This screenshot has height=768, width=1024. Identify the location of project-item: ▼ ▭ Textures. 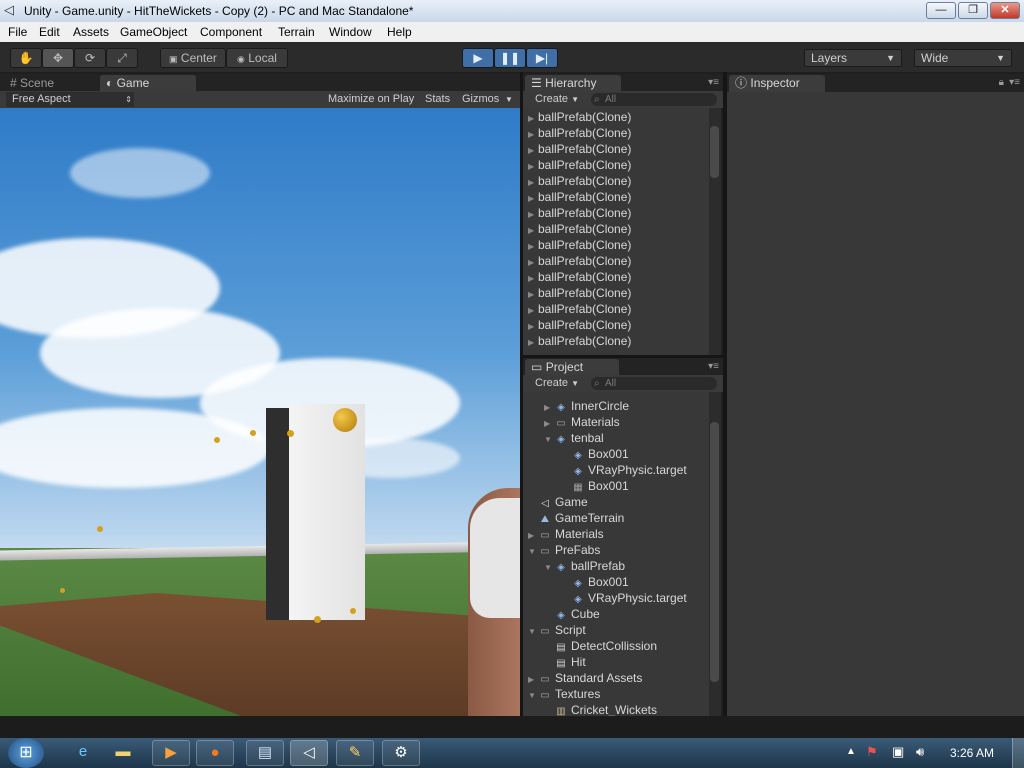
(616, 694).